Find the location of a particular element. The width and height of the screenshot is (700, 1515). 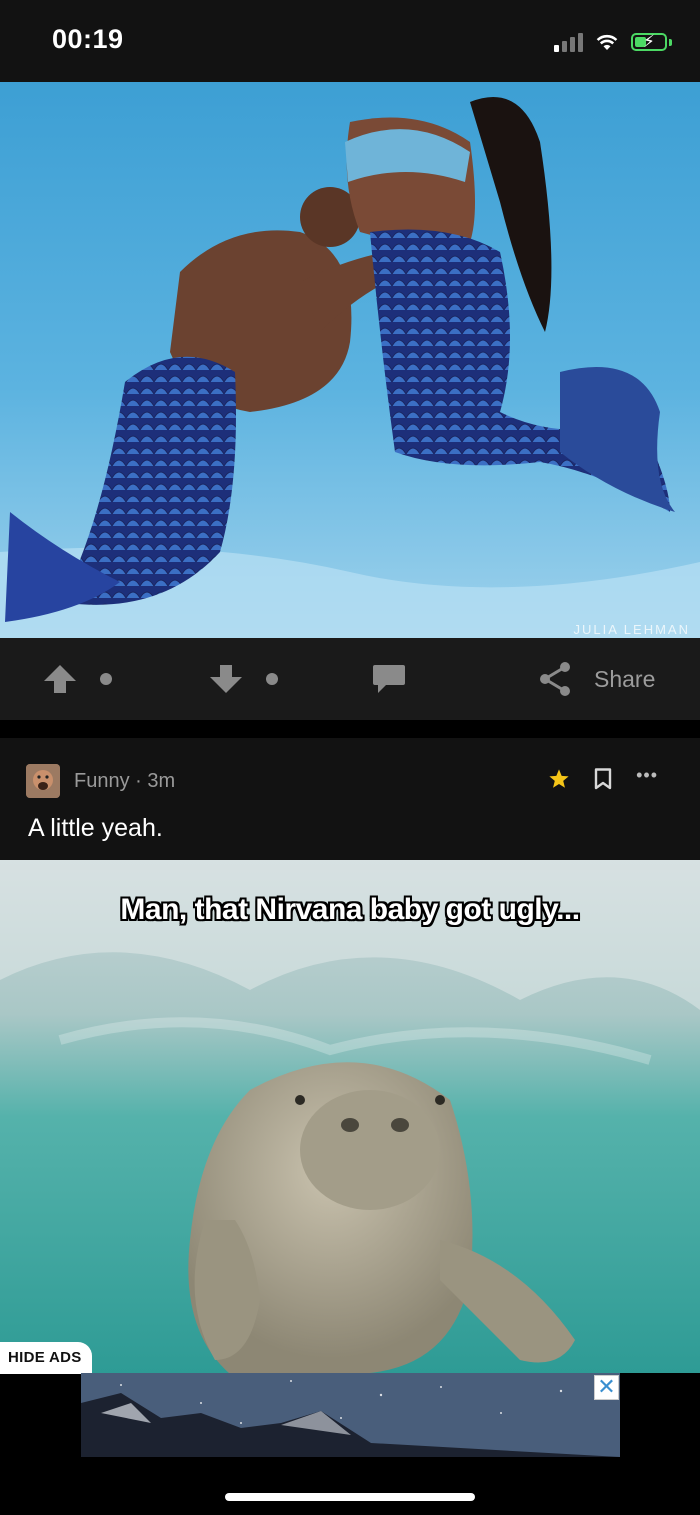

post-header: Funny · 3m A little yeah. ••• is located at coordinates (350, 799).